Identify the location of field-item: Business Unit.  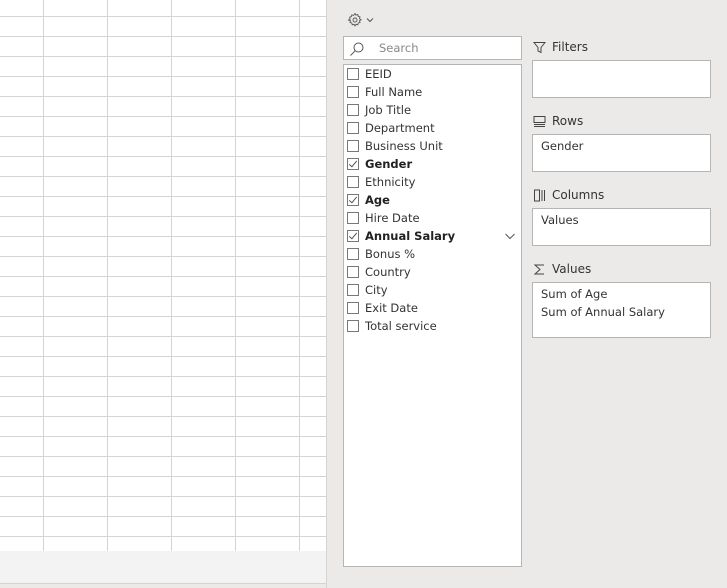
(433, 146).